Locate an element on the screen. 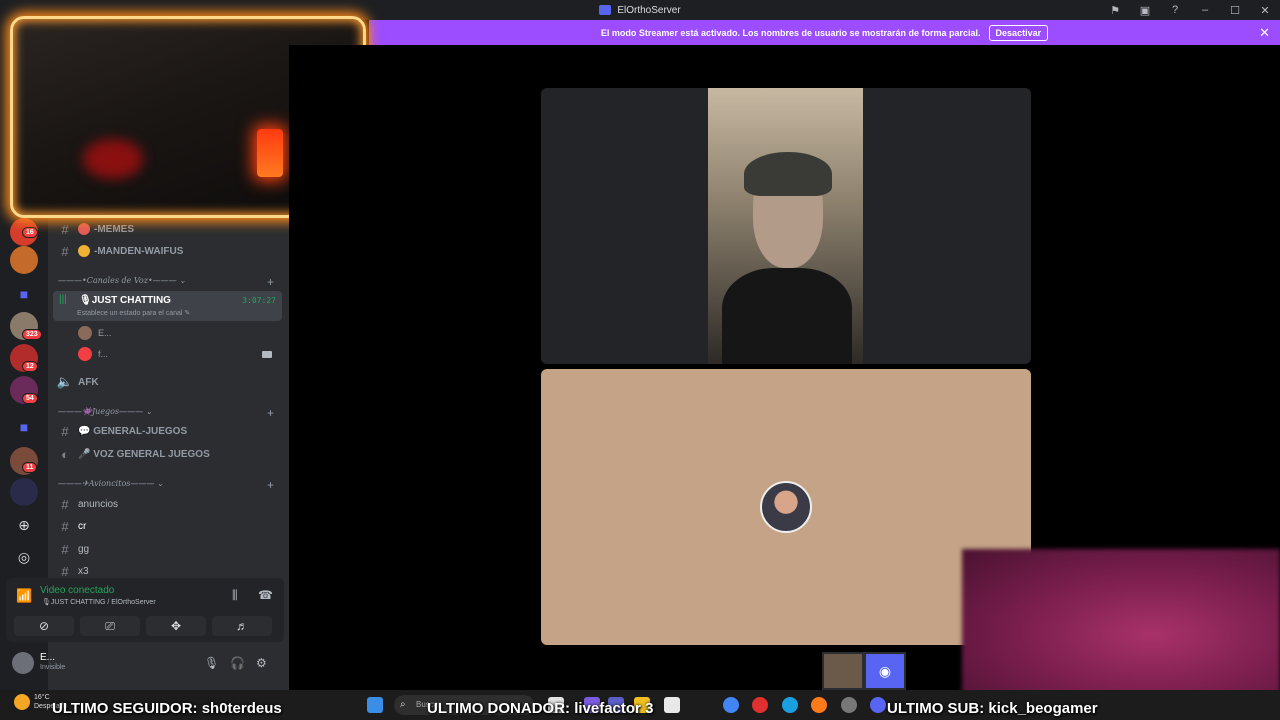 This screenshot has width=1280, height=720. channel-label: anuncios is located at coordinates (98, 504).